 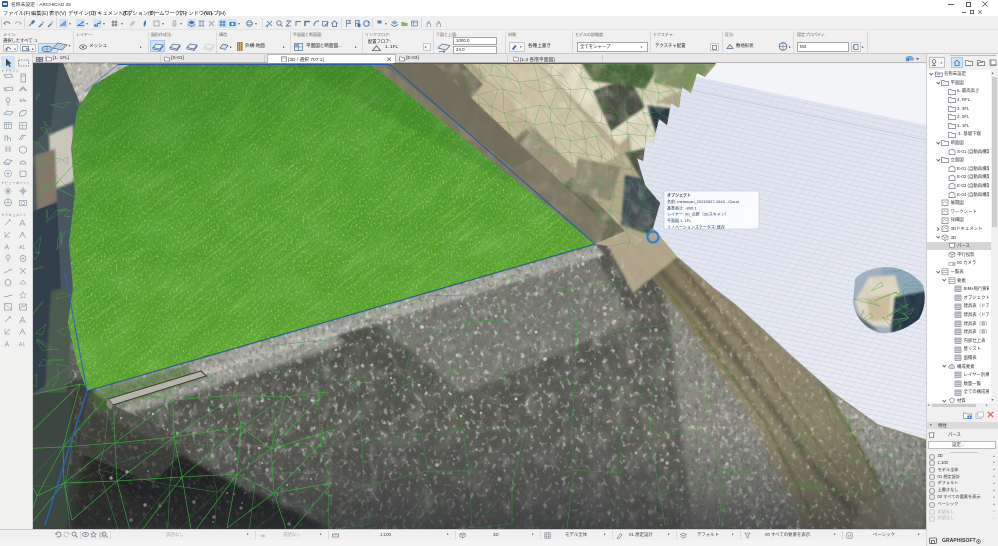 I want to click on svg-text: 平面図 1. 1FL, so click(x=679, y=220).